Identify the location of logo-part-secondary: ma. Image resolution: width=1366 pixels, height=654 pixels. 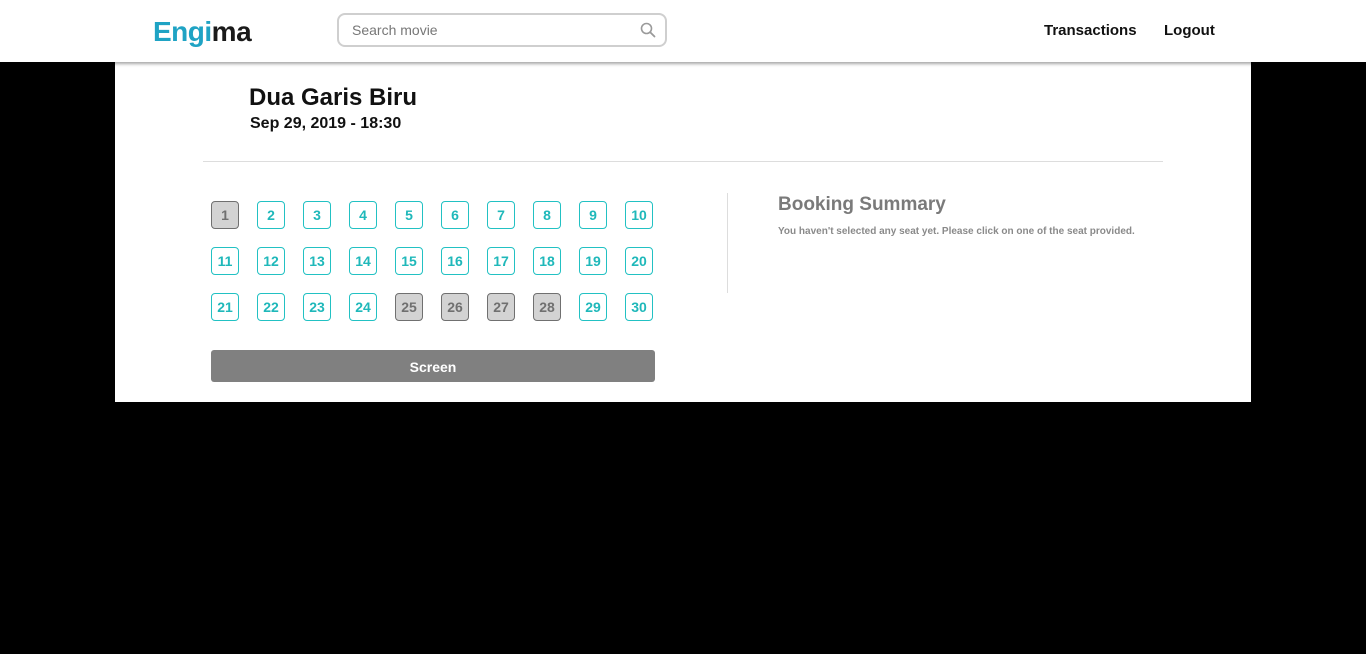
(231, 31).